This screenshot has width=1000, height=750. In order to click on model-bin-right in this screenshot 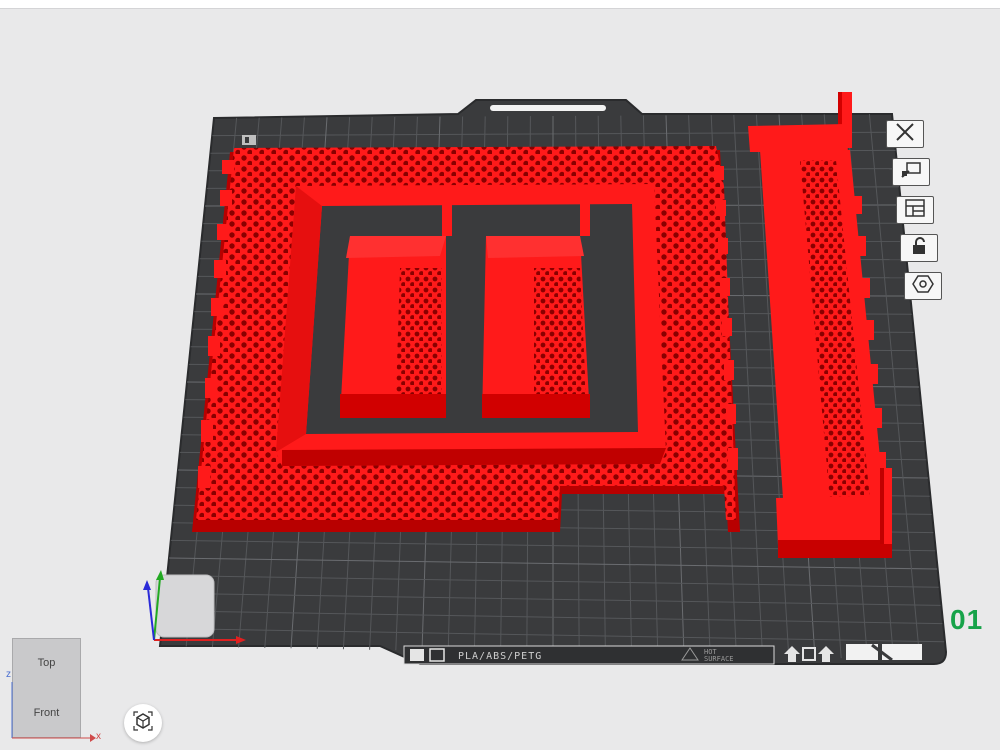, I will do `click(536, 327)`.